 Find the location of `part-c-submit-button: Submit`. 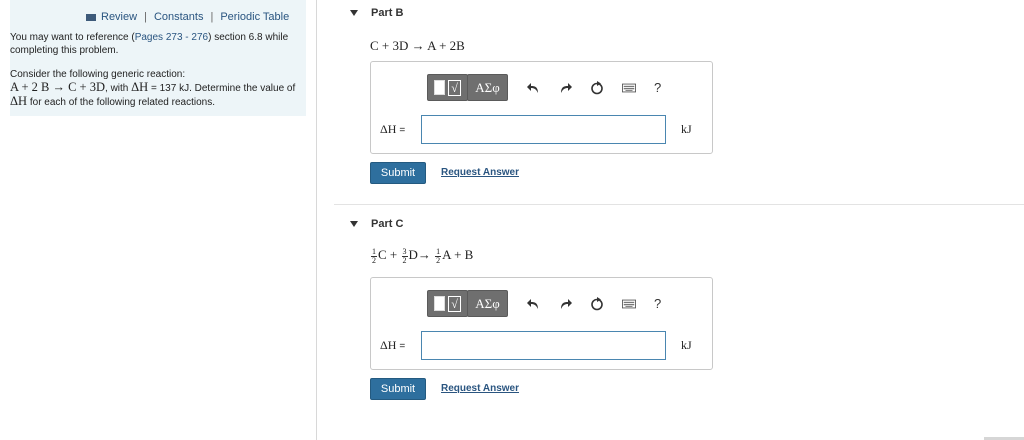

part-c-submit-button: Submit is located at coordinates (398, 389).